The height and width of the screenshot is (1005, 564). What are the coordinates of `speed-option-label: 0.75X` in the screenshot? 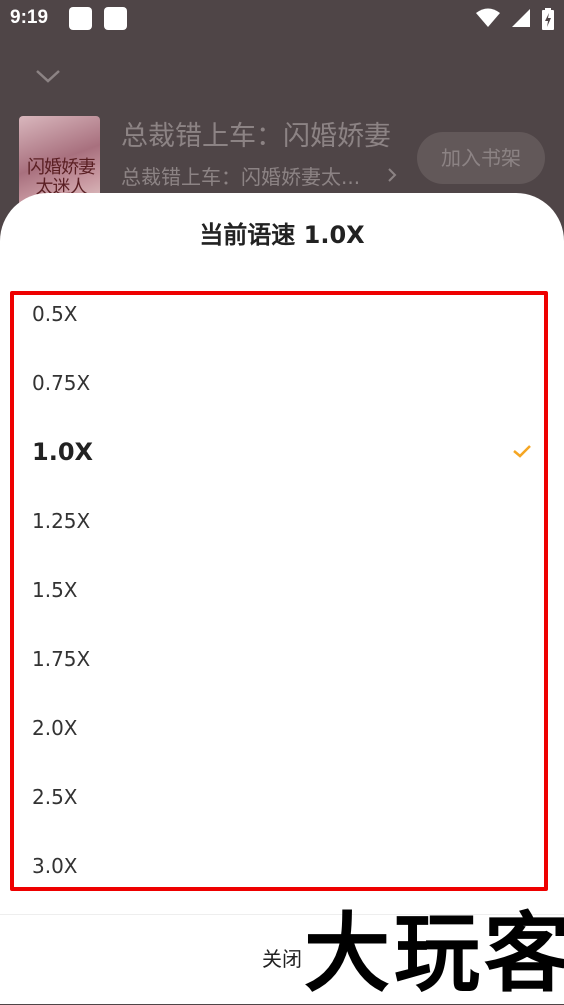 It's located at (61, 383).